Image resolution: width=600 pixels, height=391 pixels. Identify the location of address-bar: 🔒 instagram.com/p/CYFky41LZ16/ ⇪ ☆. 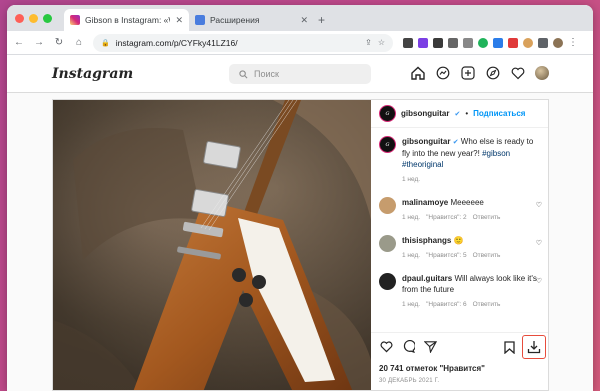
(243, 42).